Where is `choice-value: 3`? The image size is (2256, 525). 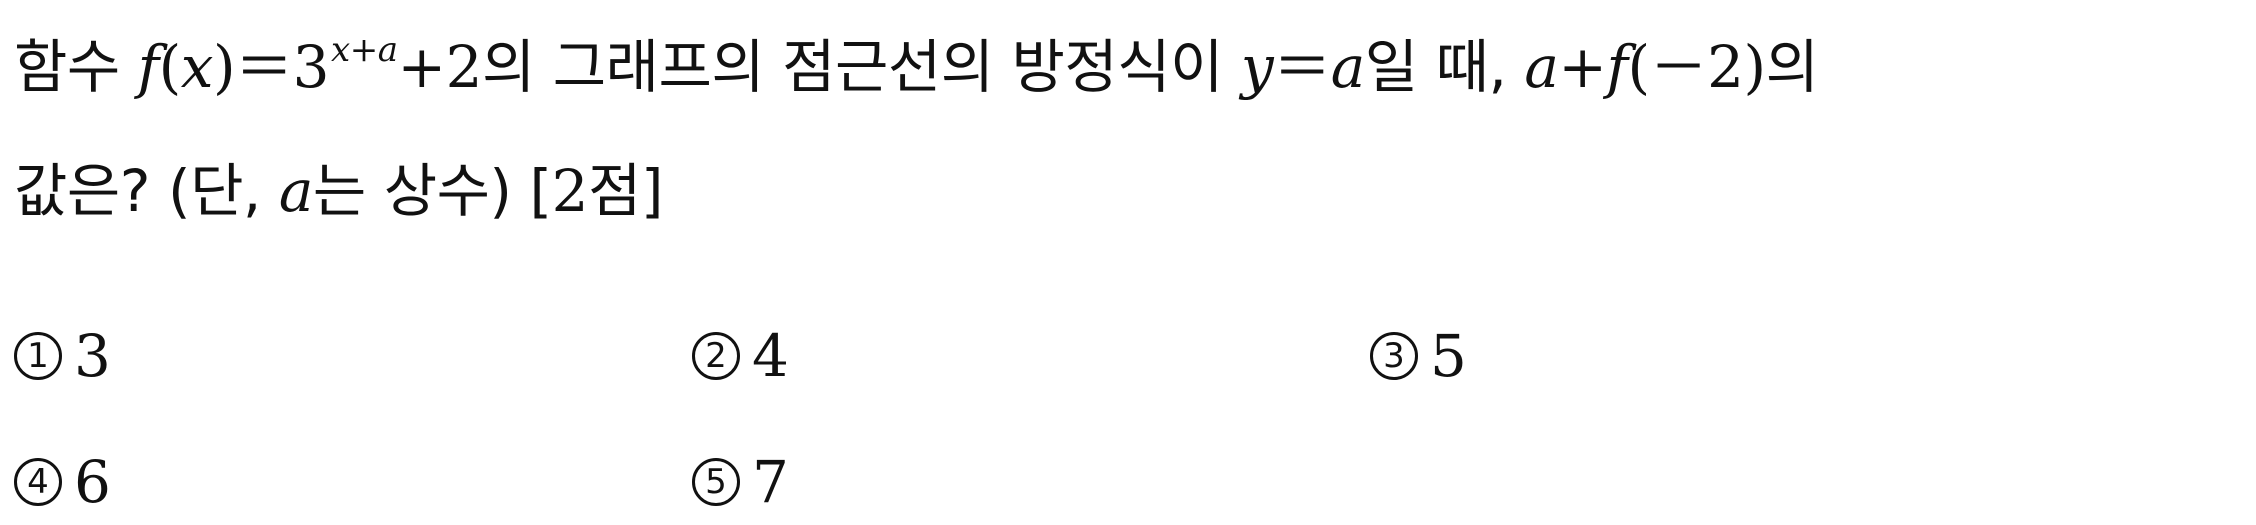
choice-value: 3 is located at coordinates (92, 356).